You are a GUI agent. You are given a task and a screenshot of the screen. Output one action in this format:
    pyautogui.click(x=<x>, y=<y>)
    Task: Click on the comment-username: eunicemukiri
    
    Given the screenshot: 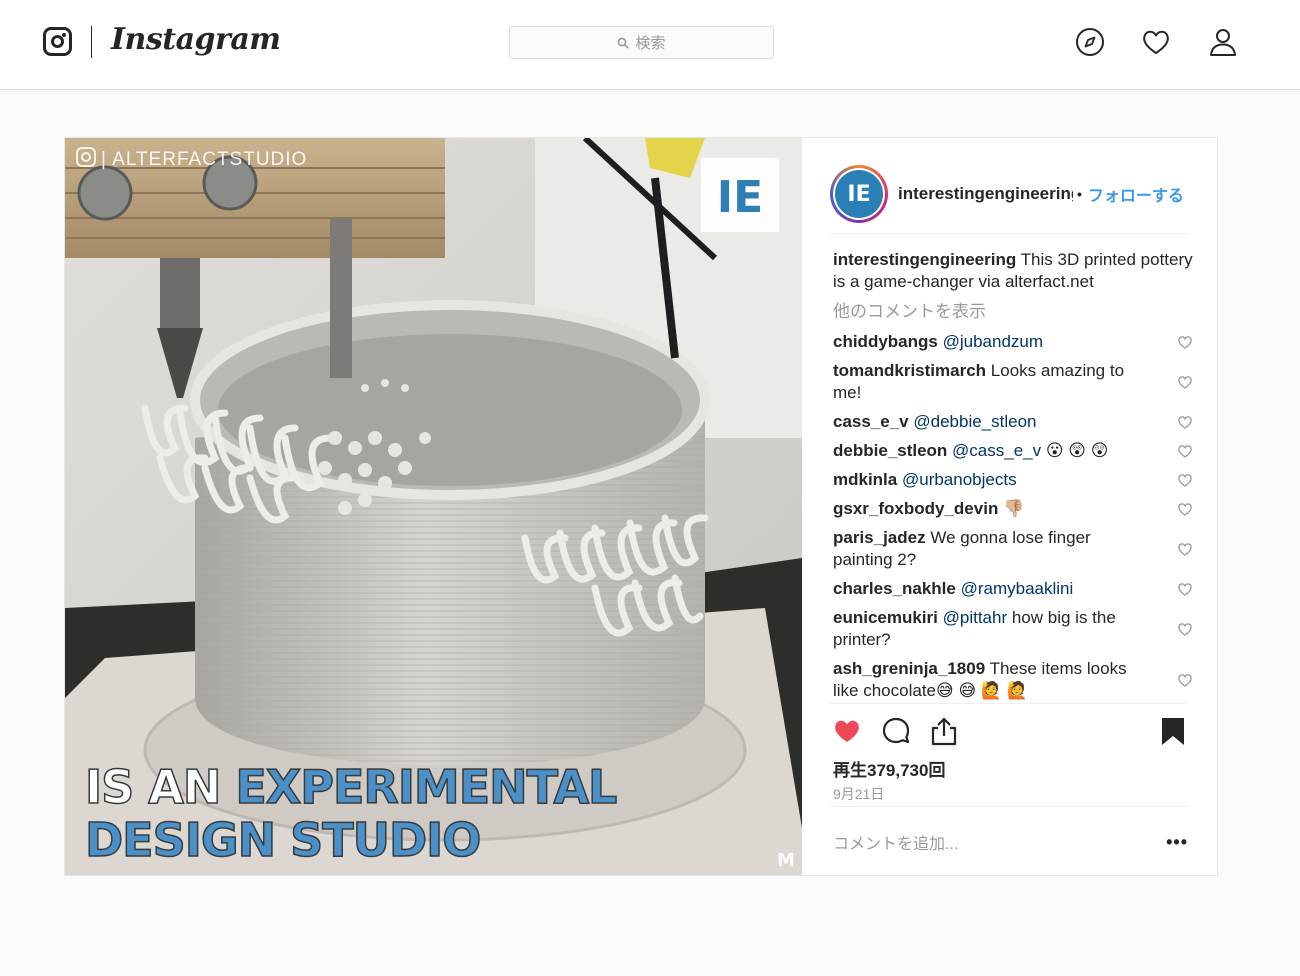 What is the action you would take?
    pyautogui.click(x=885, y=617)
    